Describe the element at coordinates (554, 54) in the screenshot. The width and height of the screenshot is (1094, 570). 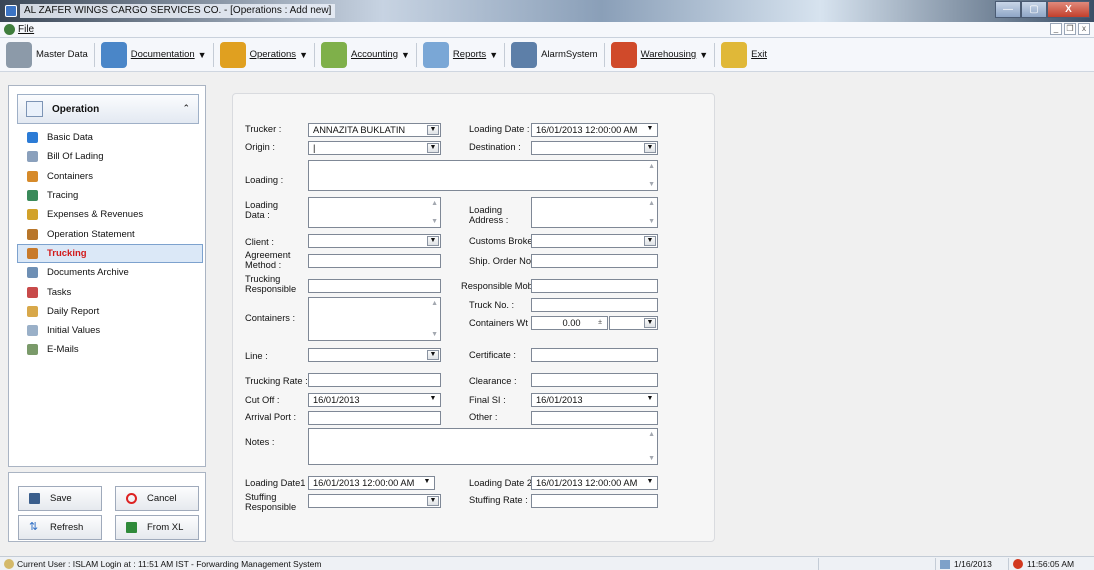
I see `toolbar-alarm-system-button: AlarmSystem` at that location.